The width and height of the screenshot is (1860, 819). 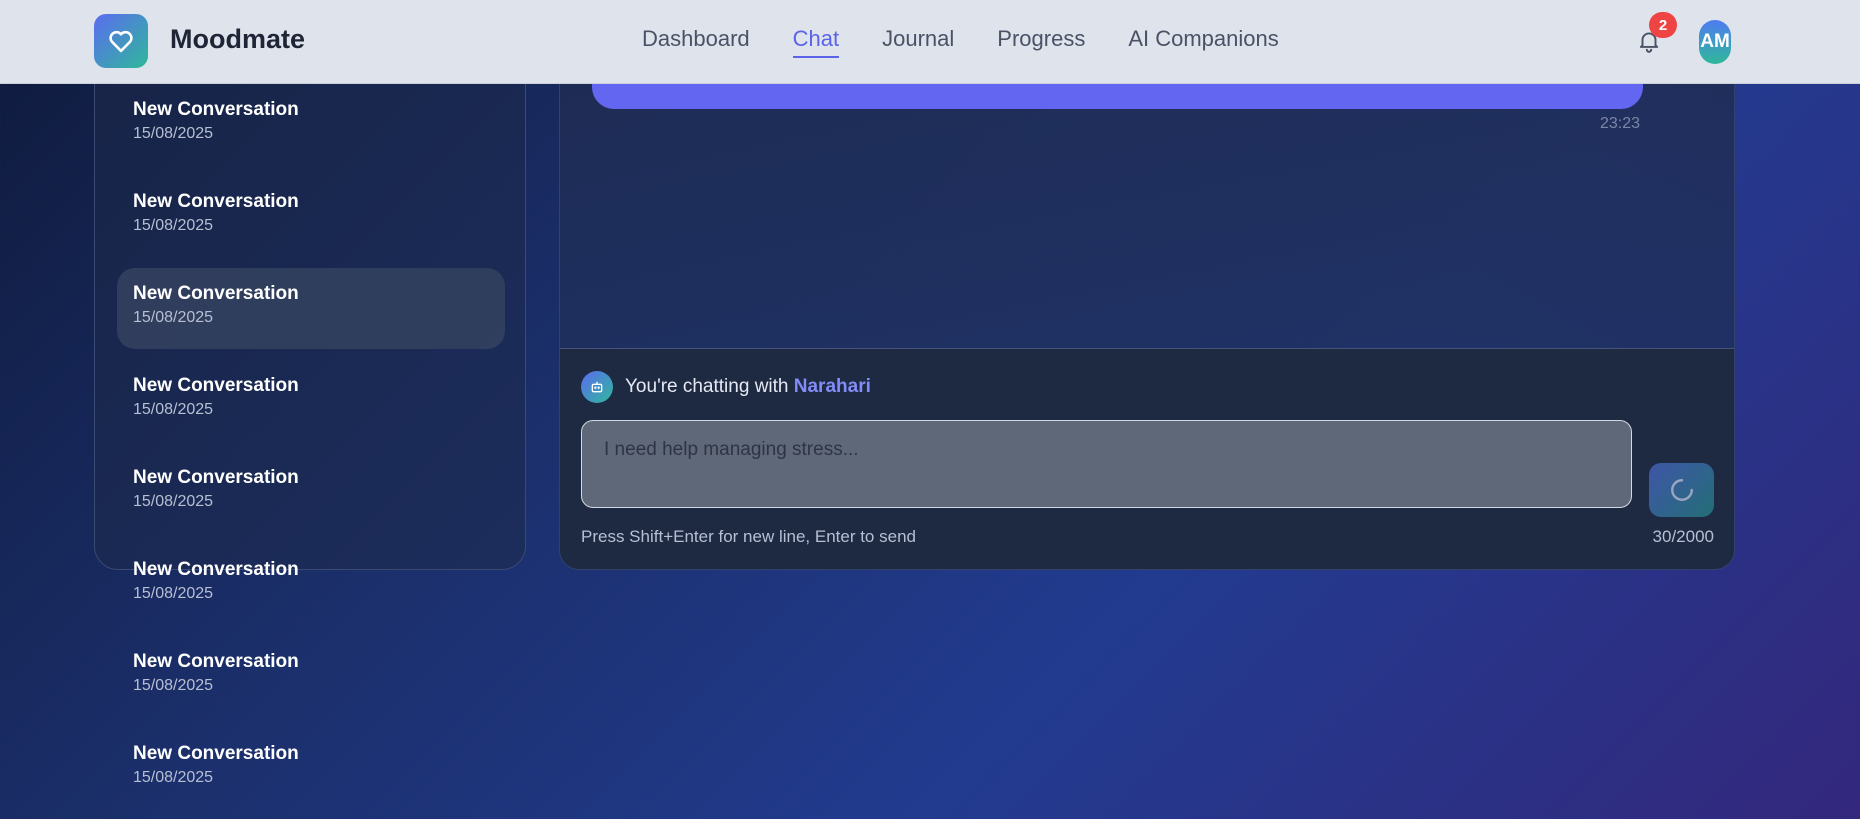 I want to click on app-logo, so click(x=121, y=41).